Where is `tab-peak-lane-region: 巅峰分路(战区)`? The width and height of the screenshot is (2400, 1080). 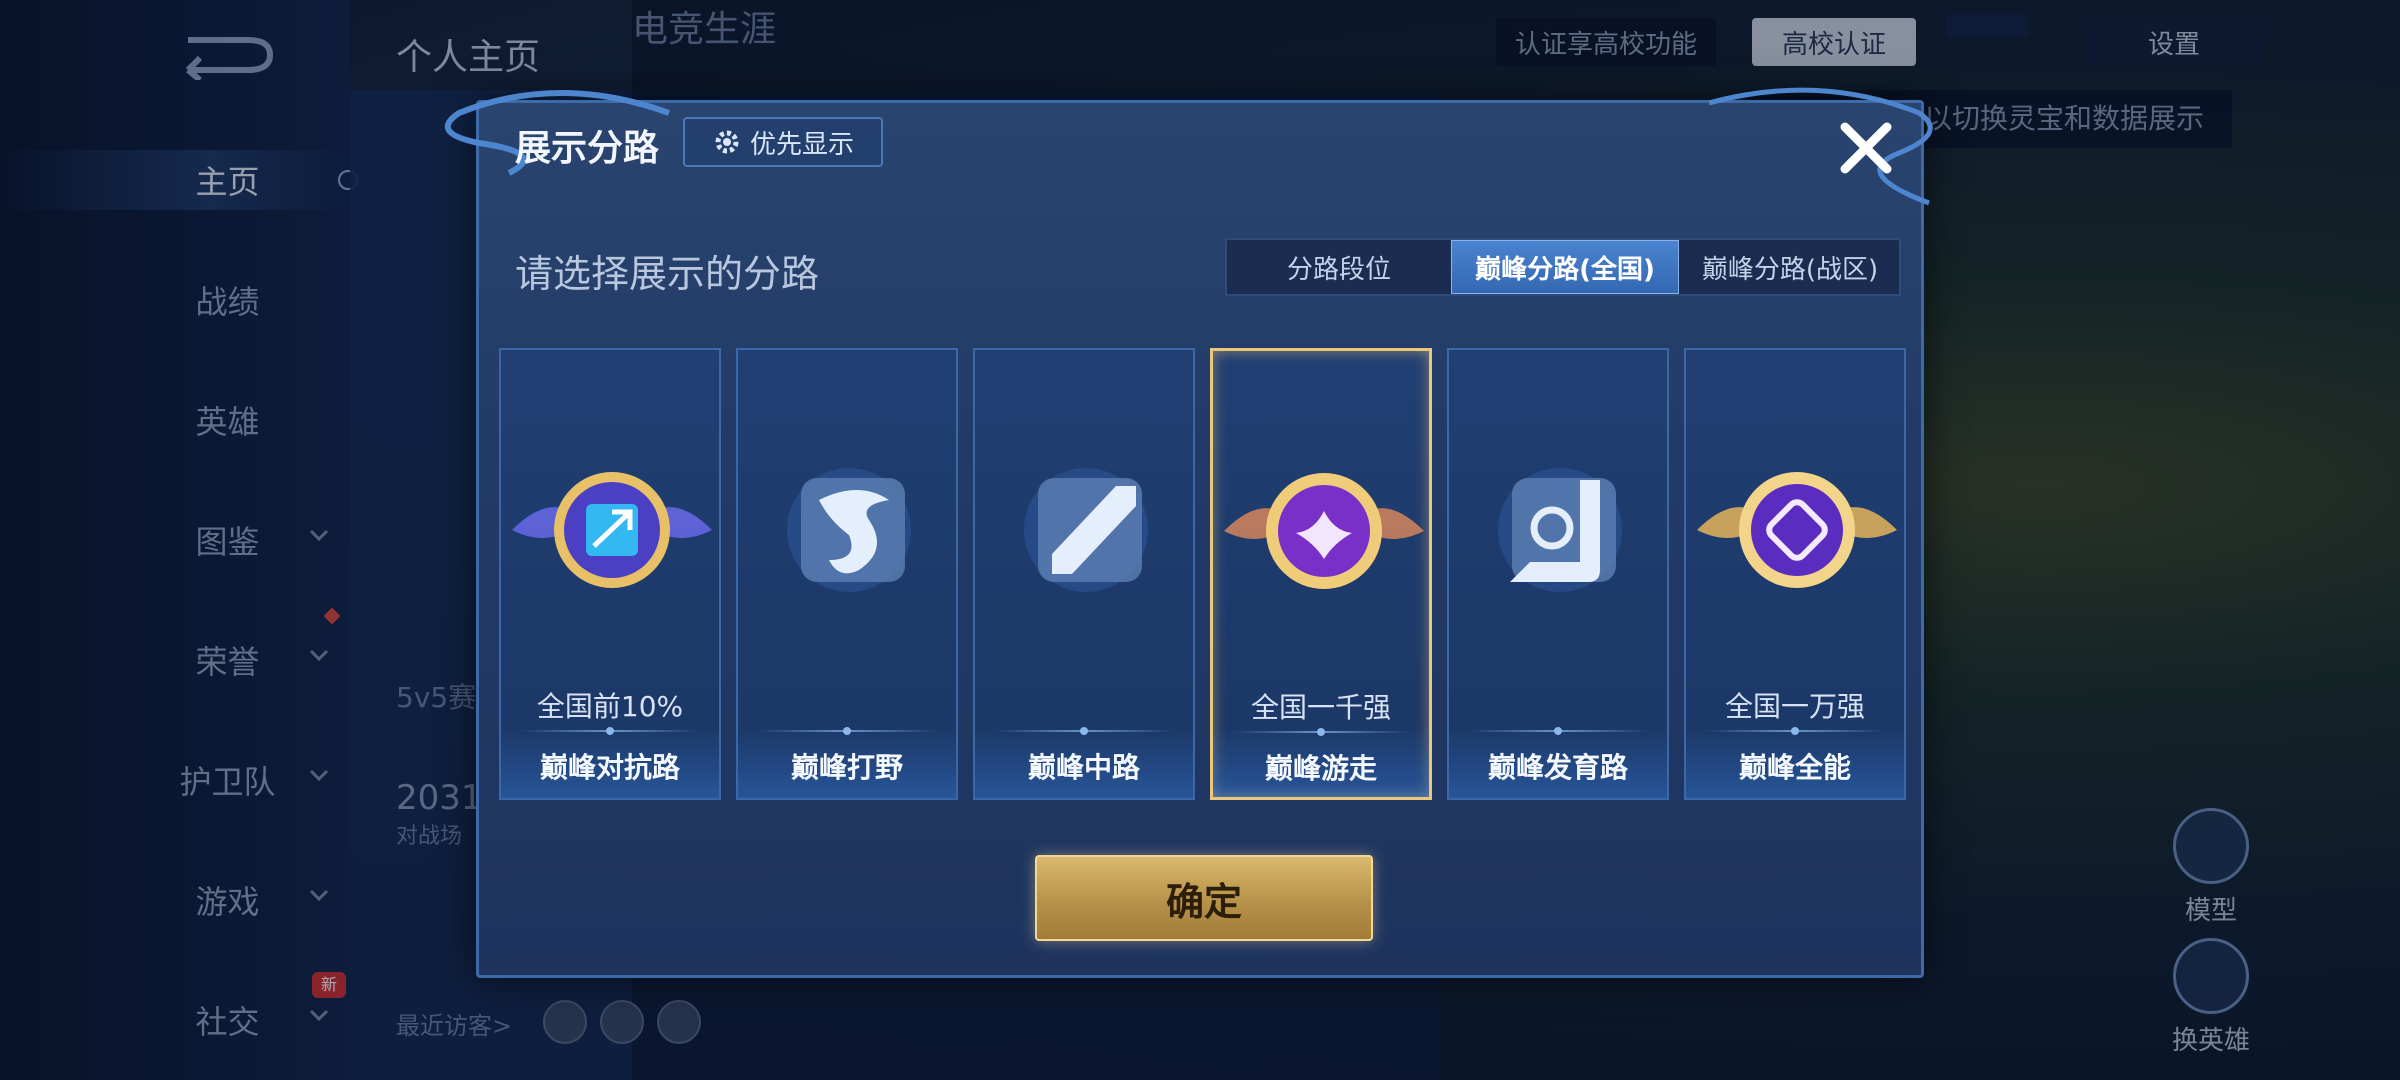 tab-peak-lane-region: 巅峰分路(战区) is located at coordinates (1790, 267).